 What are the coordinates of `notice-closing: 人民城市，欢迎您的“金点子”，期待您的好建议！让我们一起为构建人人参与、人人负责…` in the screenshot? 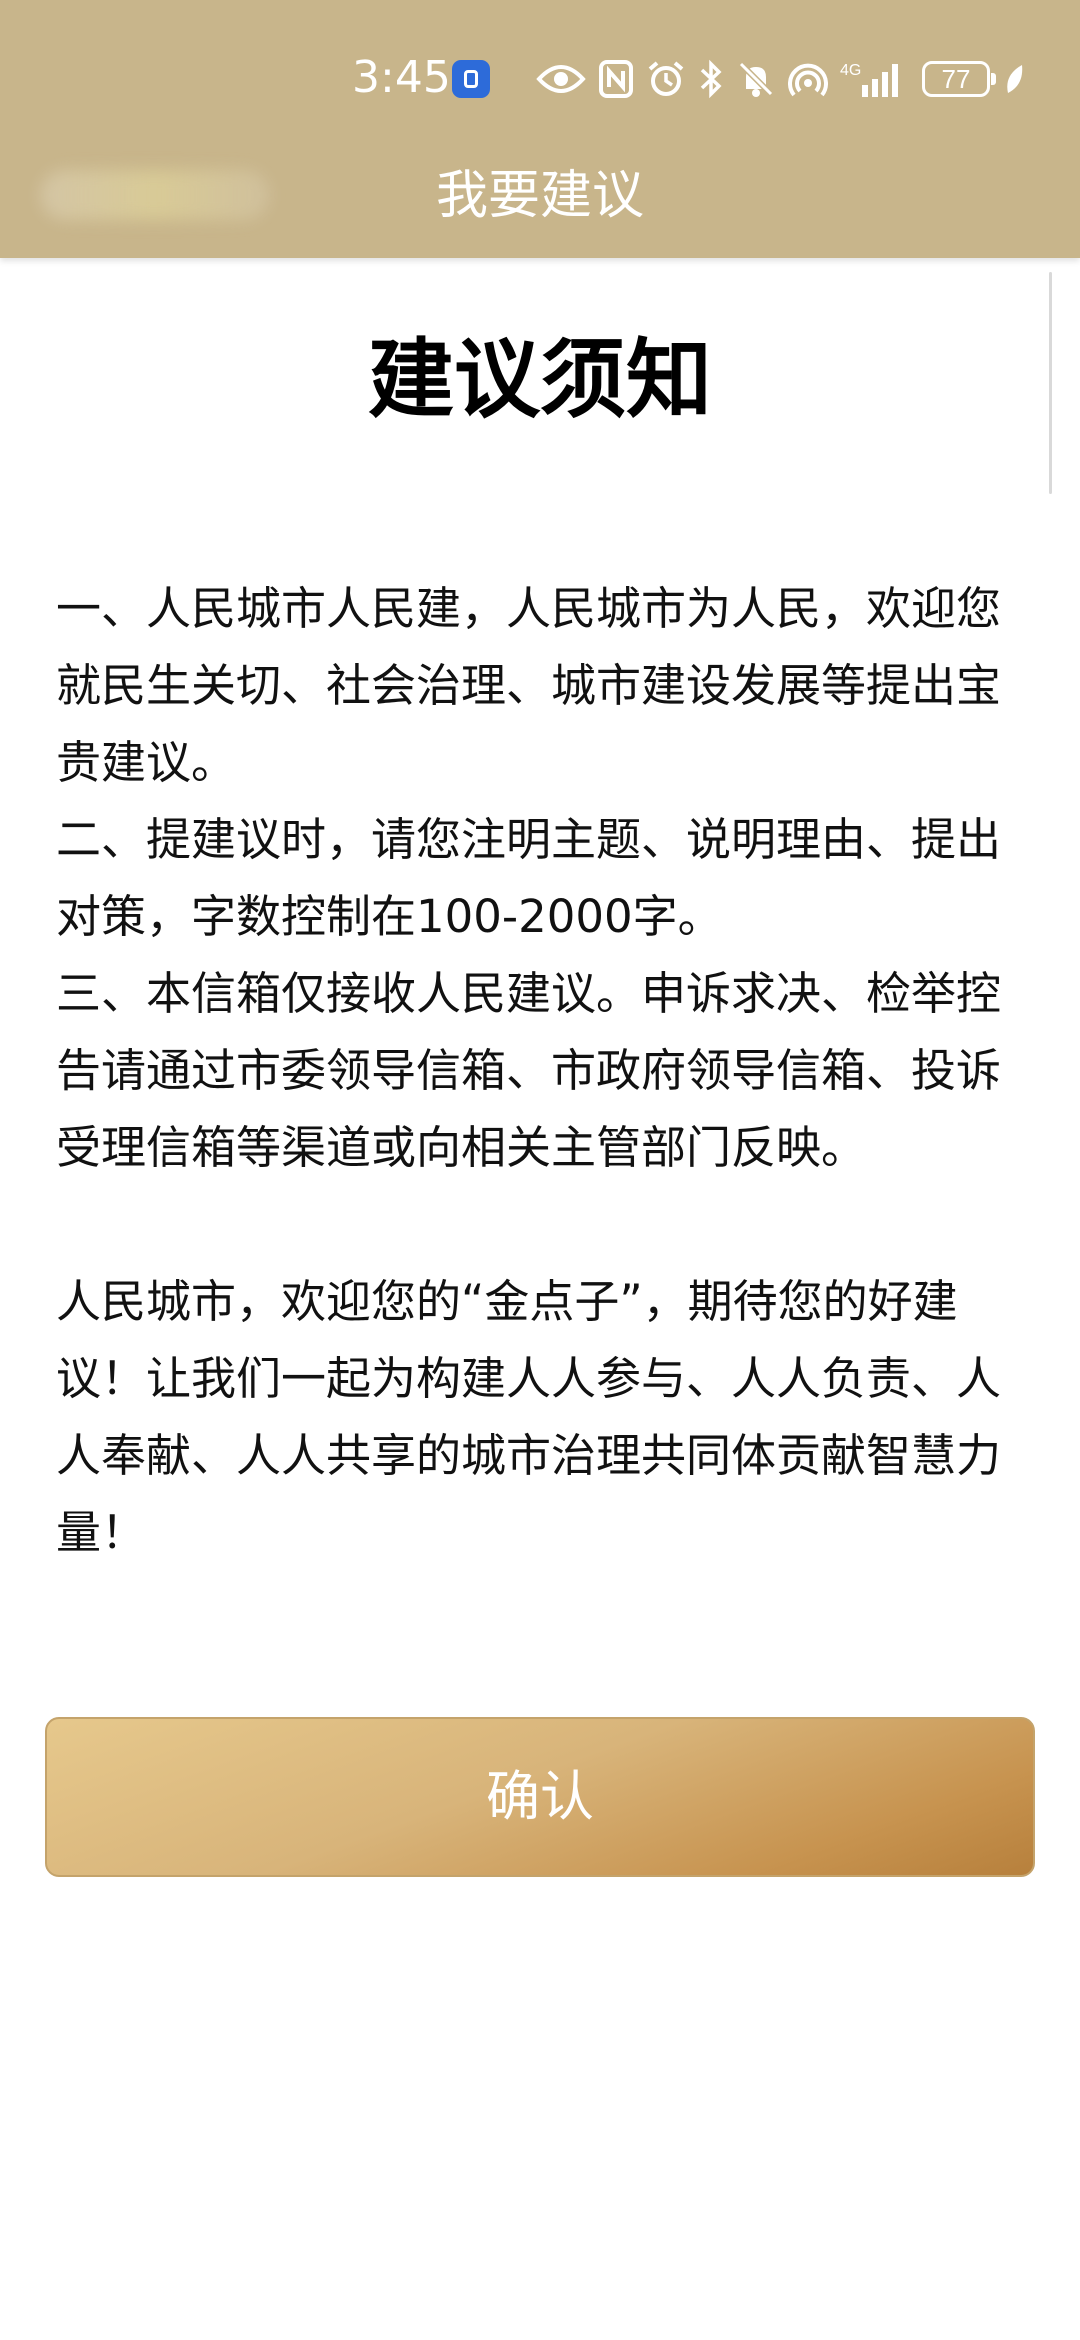 It's located at (529, 1417).